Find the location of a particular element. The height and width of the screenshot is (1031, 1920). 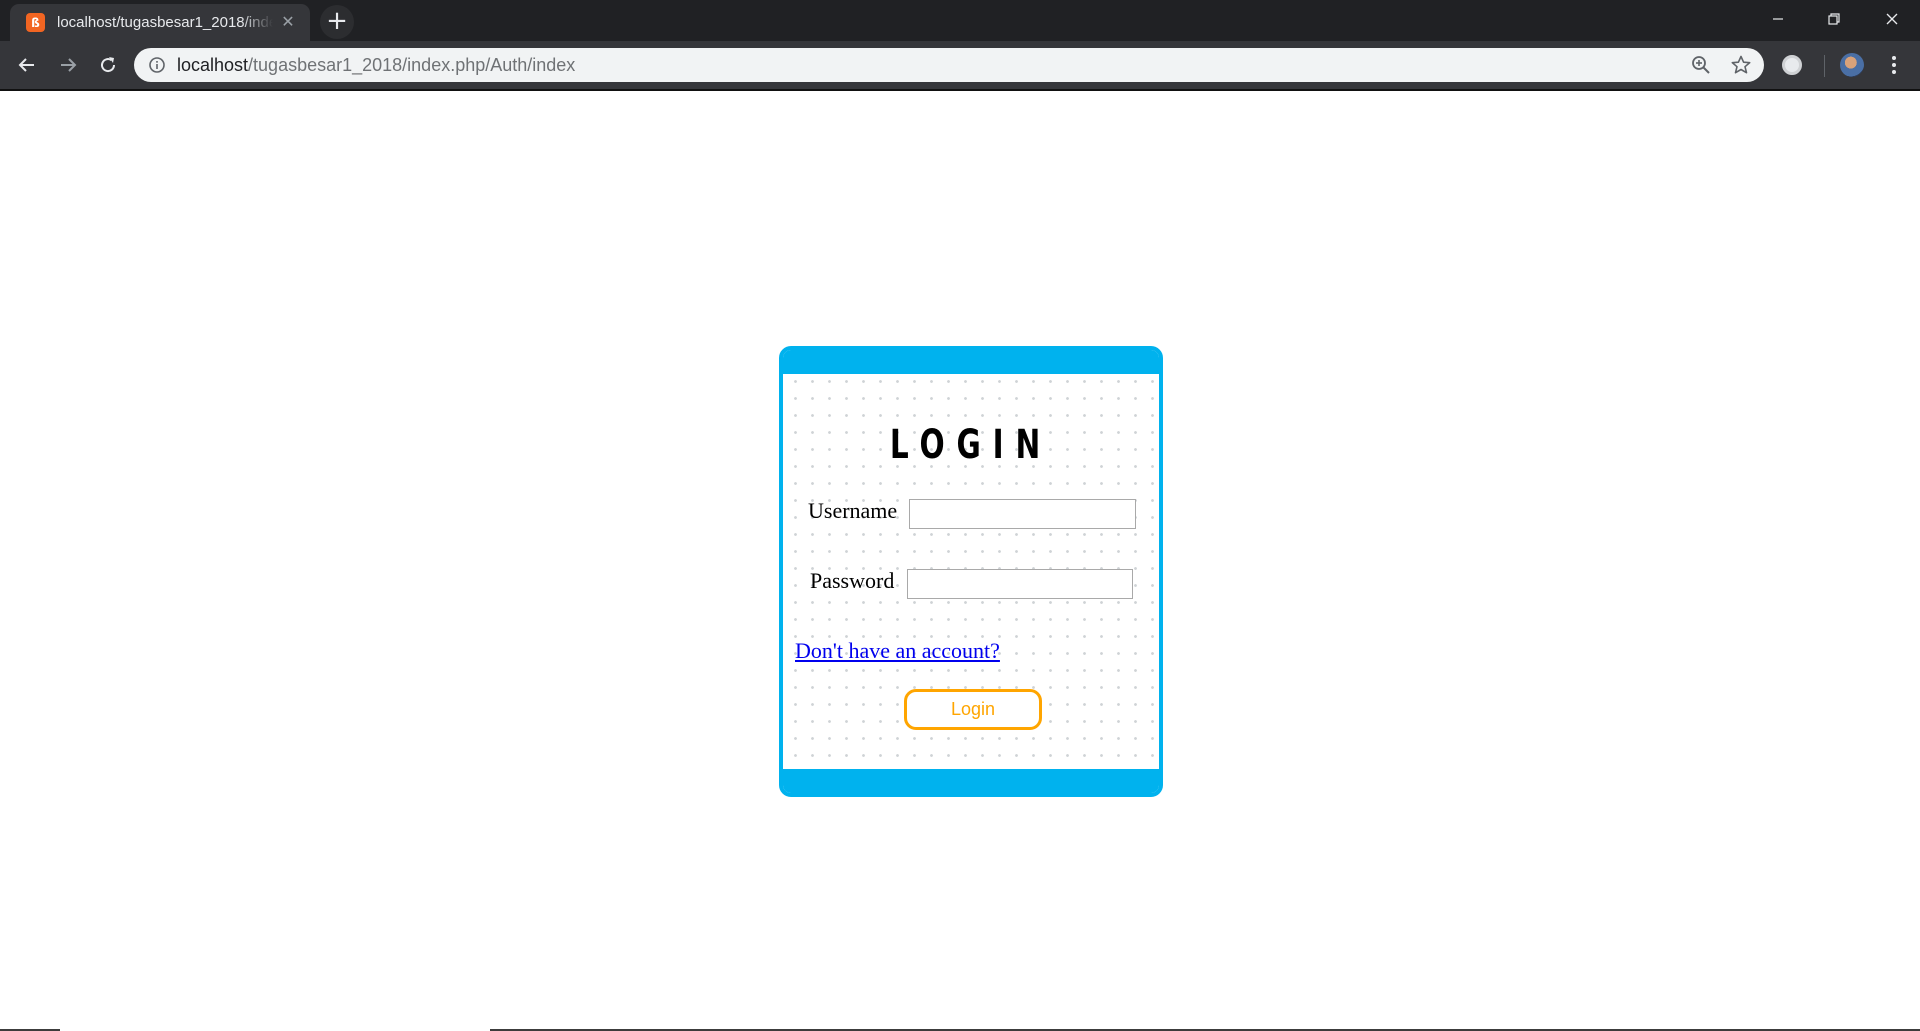

restore-button is located at coordinates (1834, 19).